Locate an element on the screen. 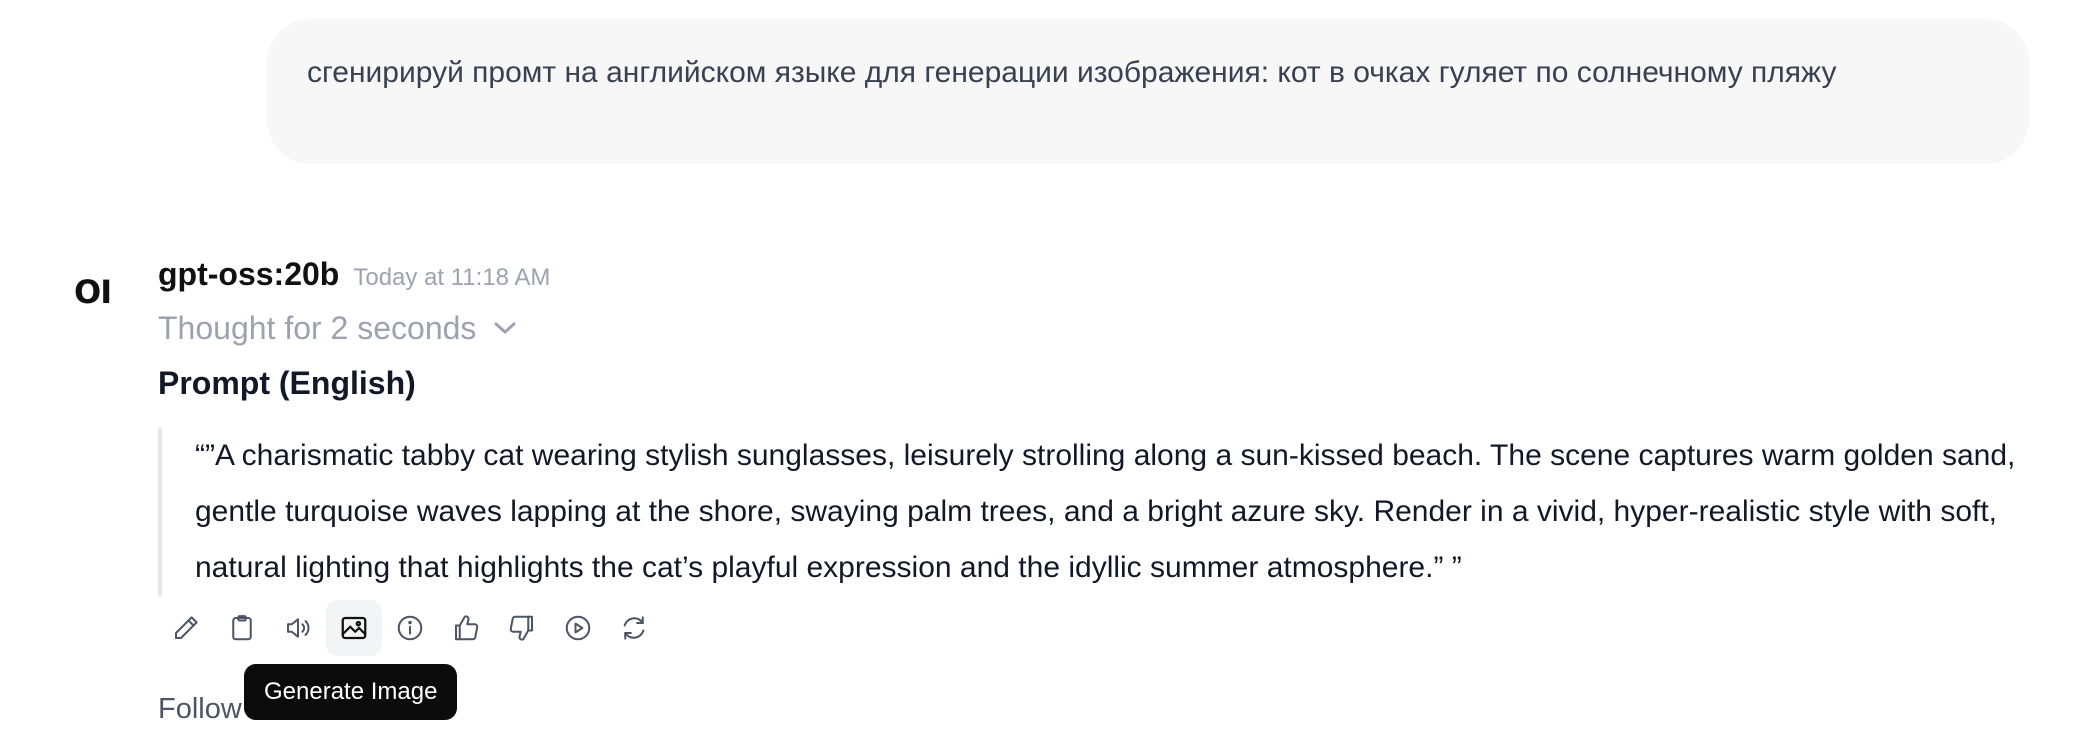  pencil-icon is located at coordinates (186, 627).